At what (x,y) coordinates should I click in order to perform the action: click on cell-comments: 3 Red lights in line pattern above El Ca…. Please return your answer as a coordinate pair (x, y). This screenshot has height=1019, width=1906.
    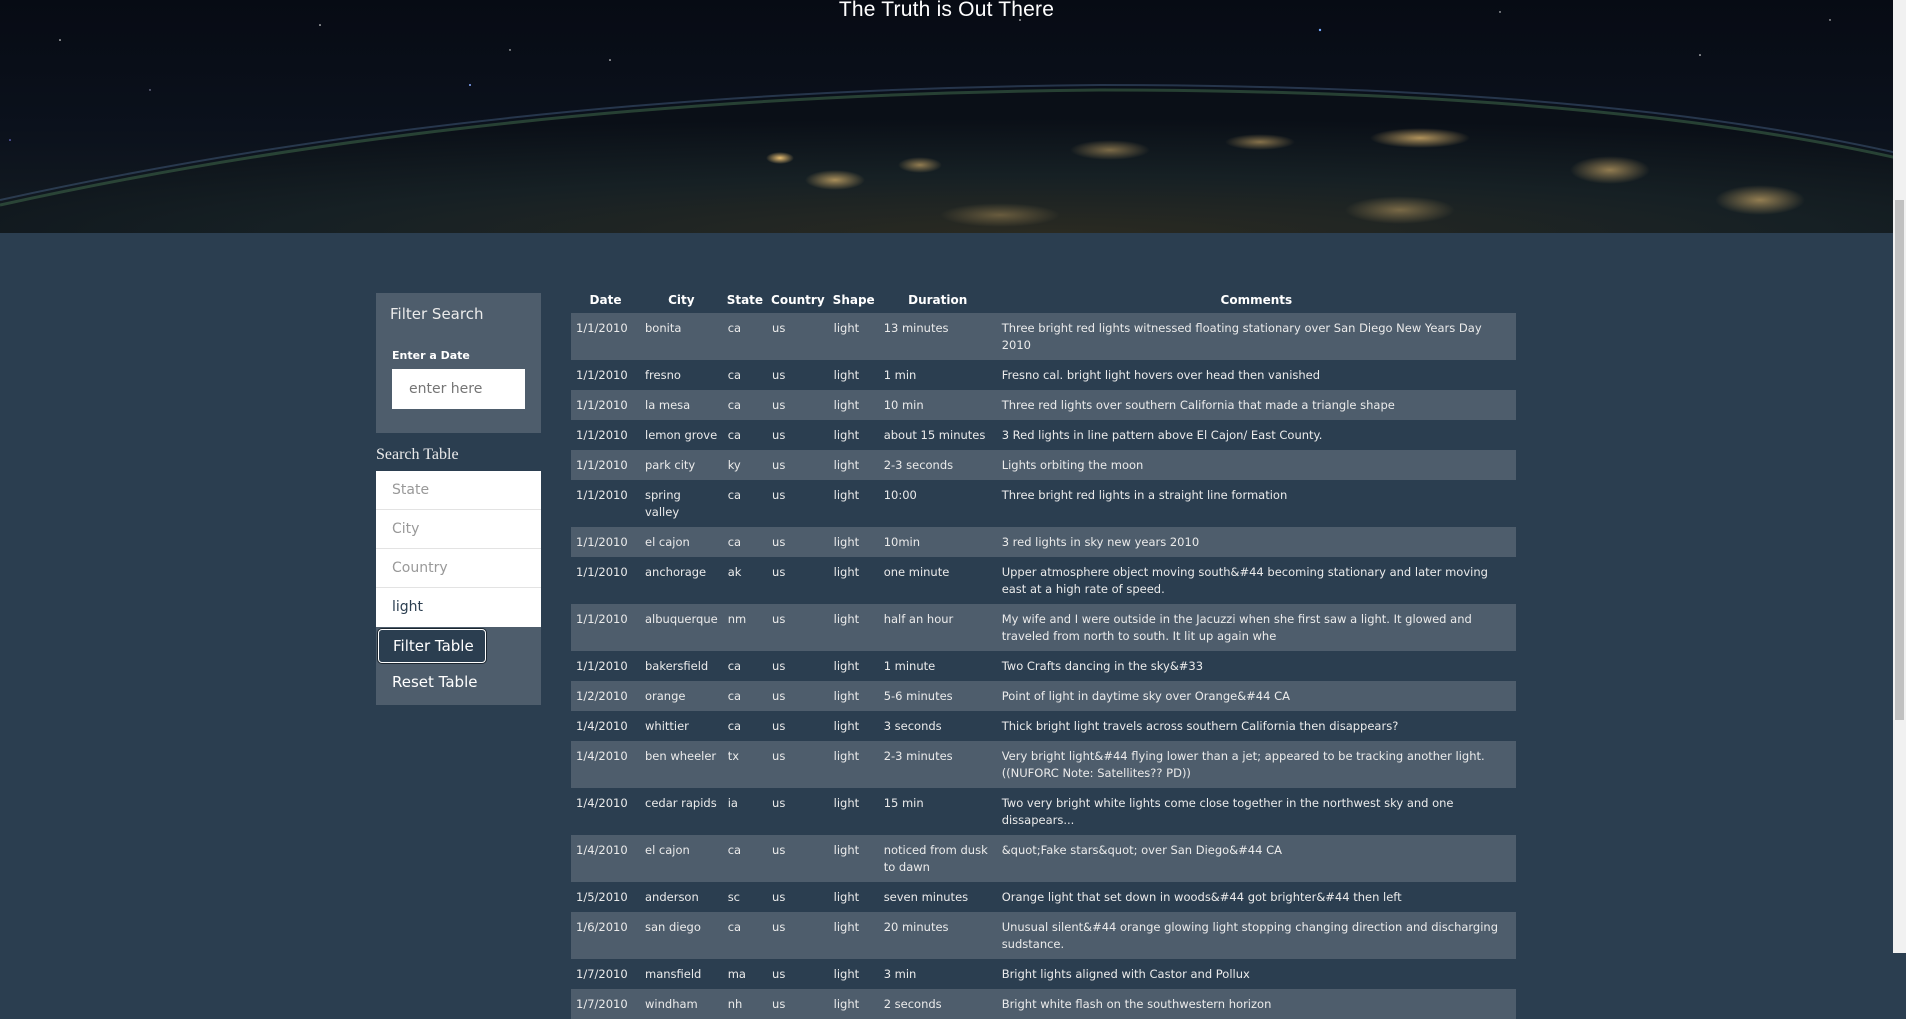
    Looking at the image, I should click on (1162, 435).